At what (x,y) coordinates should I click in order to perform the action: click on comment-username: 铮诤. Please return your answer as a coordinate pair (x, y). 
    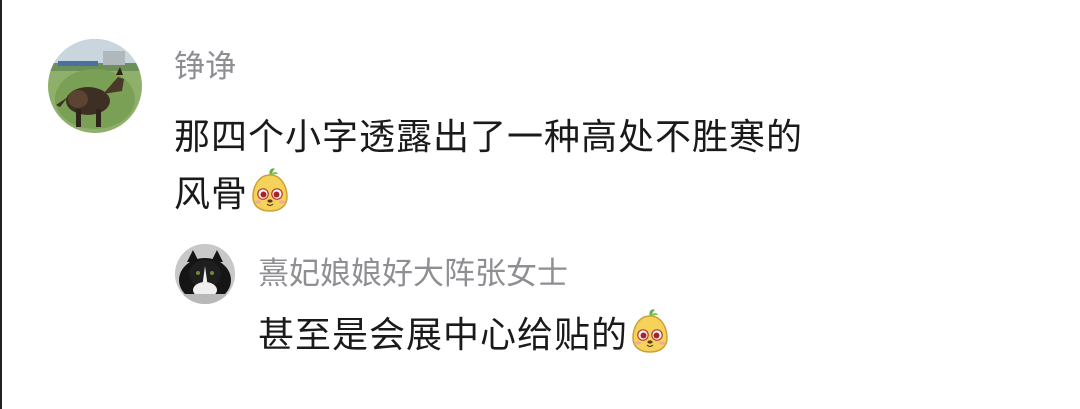
    Looking at the image, I should click on (205, 63).